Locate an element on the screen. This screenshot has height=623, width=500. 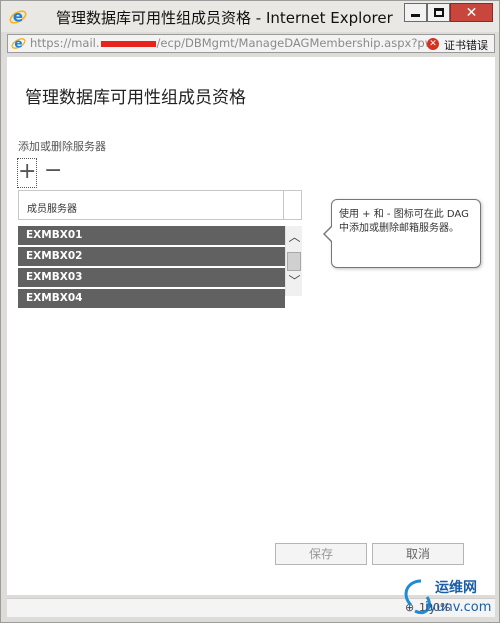
help-tooltip: 使用 + 和 - 图标可在此 DAG 中添加或删除邮箱服务器。 is located at coordinates (406, 233).